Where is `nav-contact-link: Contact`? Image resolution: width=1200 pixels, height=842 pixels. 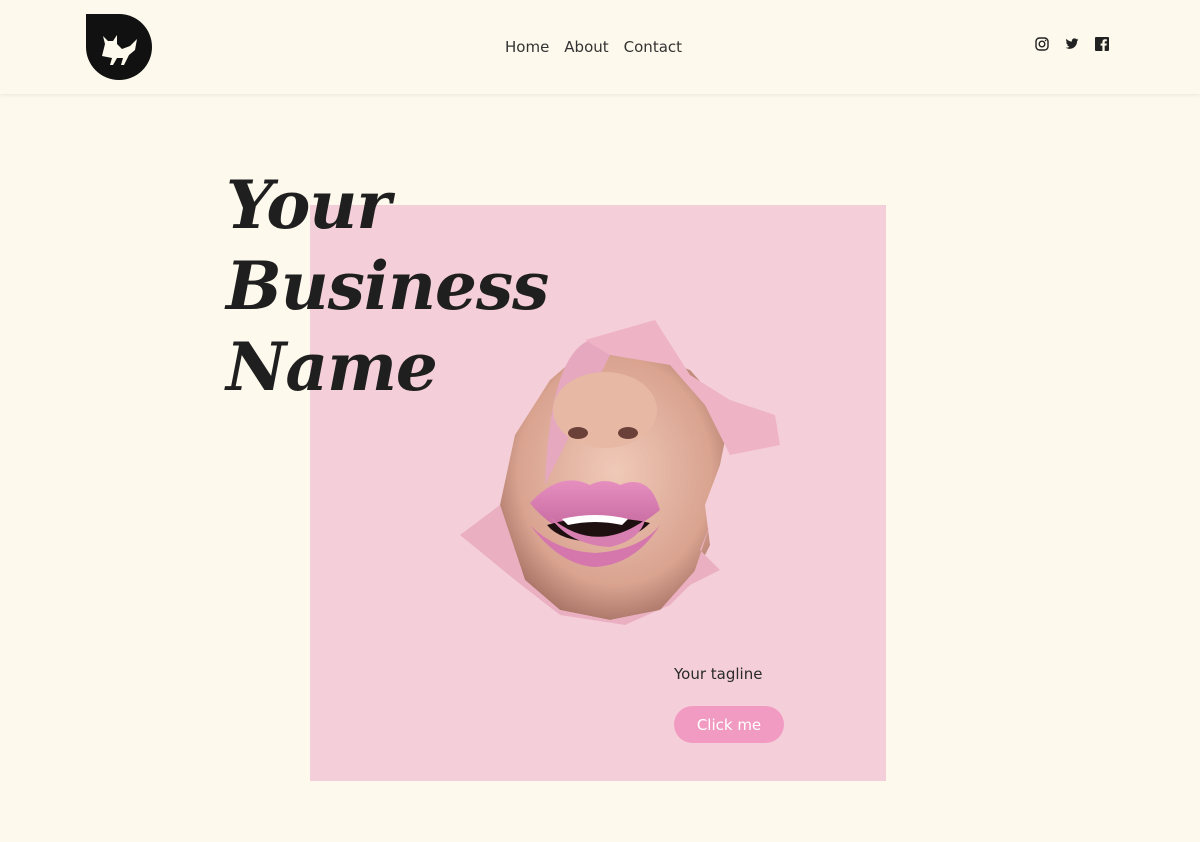 nav-contact-link: Contact is located at coordinates (653, 47).